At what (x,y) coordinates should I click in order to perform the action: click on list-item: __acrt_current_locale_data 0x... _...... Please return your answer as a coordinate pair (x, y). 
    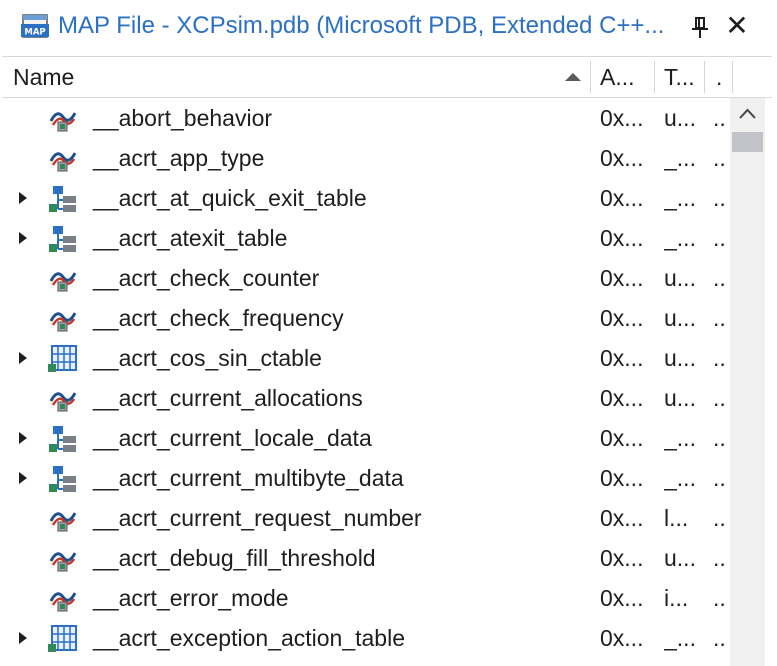
    Looking at the image, I should click on (365, 438).